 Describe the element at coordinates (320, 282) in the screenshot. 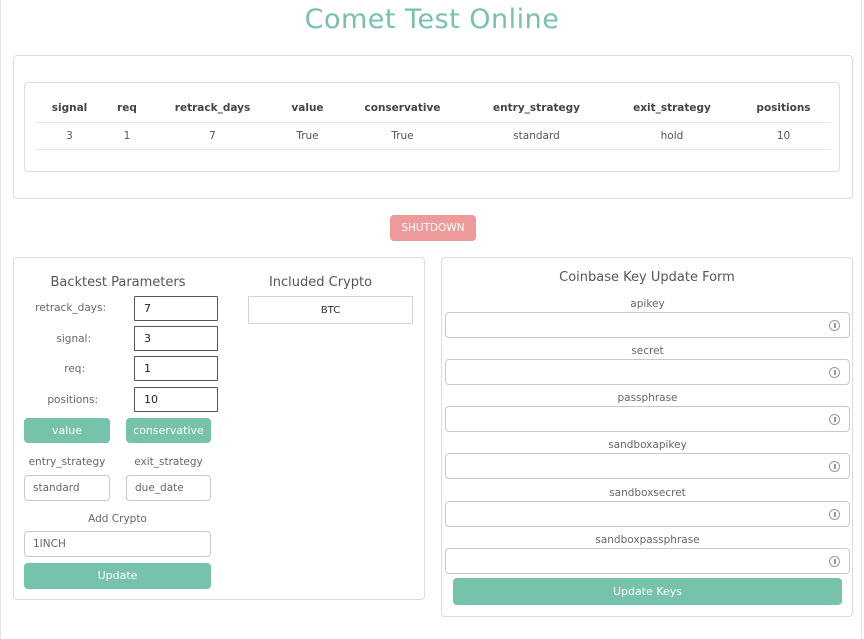

I see `included-crypto-title: Included Crypto` at that location.